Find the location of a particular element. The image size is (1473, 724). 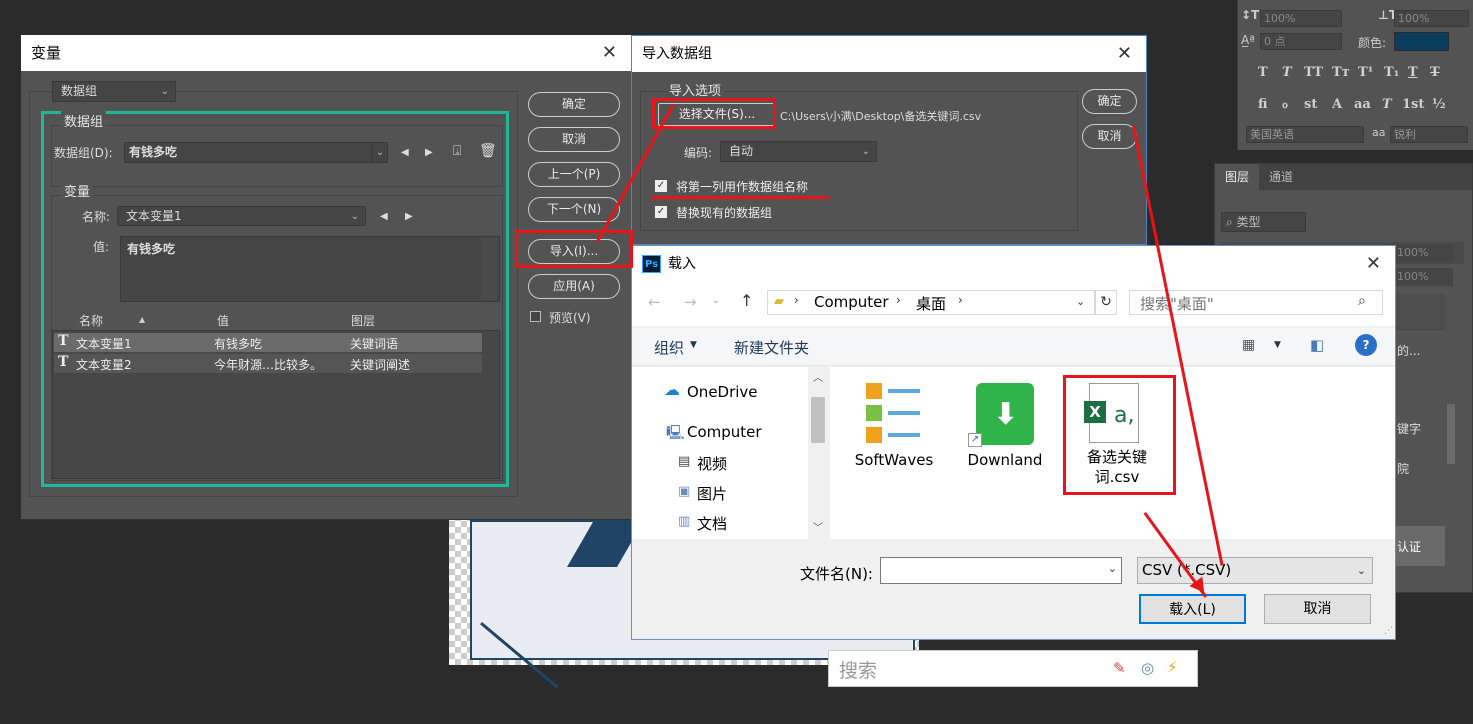

filename-input: ⌄ is located at coordinates (1001, 570).